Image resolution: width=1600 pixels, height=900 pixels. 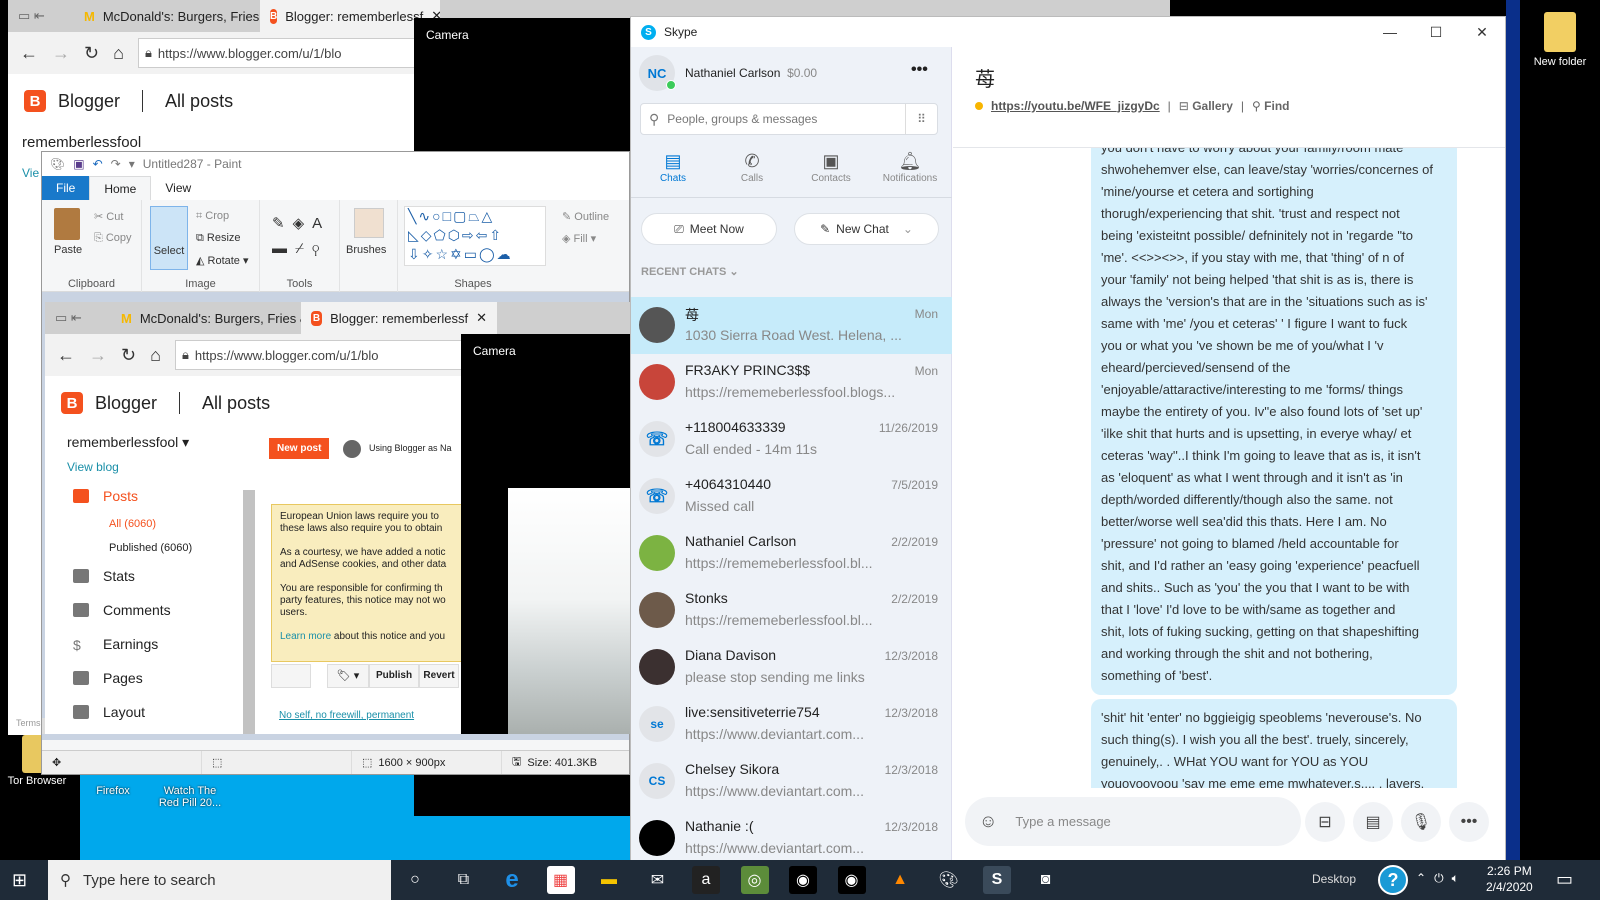 I want to click on action-center-icon: ▭, so click(x=1564, y=879).